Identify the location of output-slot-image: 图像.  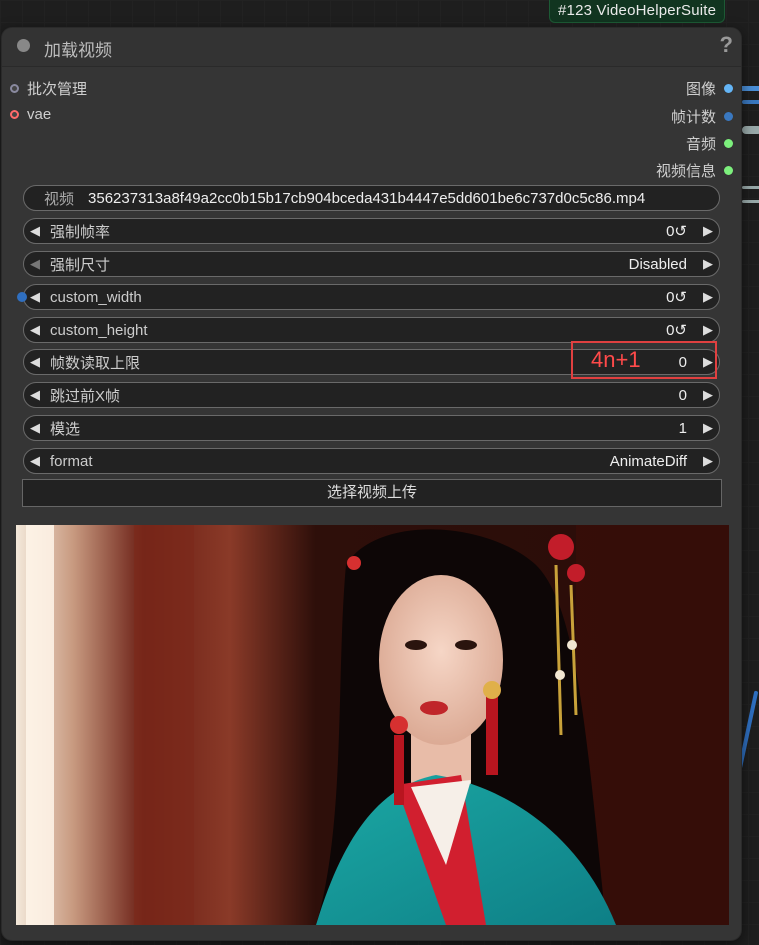
(709, 88).